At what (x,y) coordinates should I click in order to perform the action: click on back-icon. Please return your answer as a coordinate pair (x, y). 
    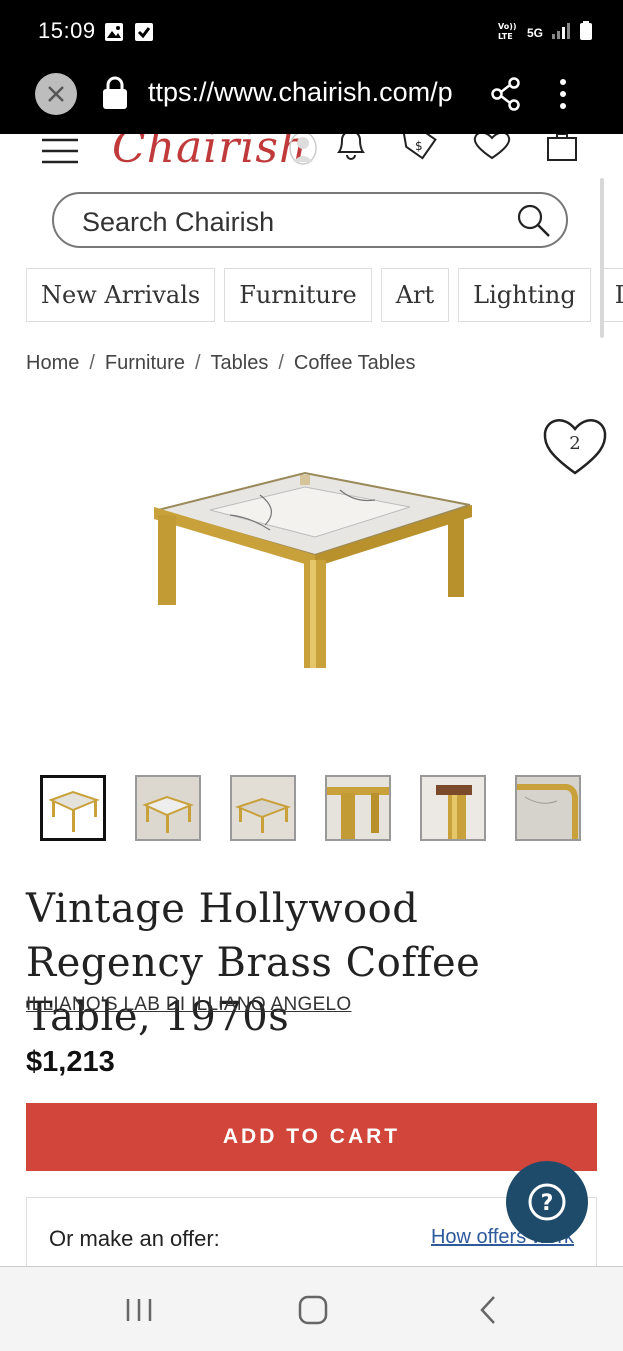
    Looking at the image, I should click on (488, 1312).